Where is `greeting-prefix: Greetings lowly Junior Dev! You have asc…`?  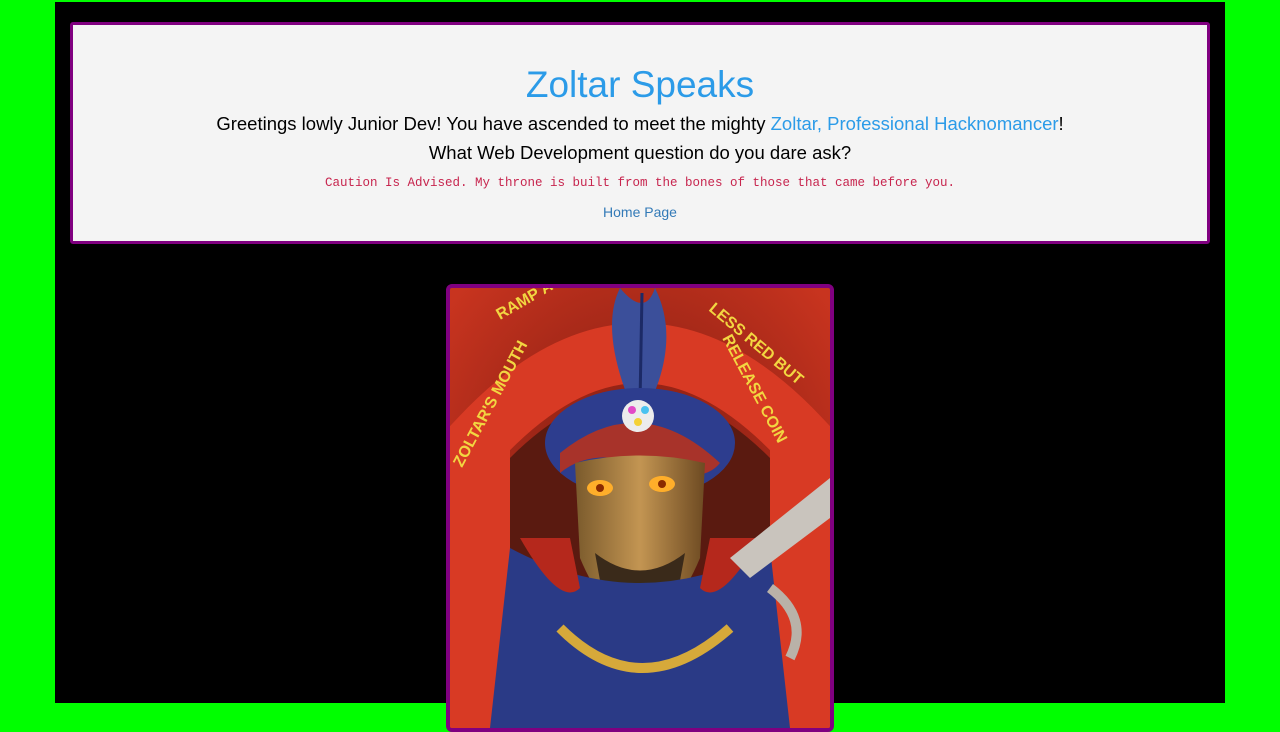 greeting-prefix: Greetings lowly Junior Dev! You have asc… is located at coordinates (493, 123).